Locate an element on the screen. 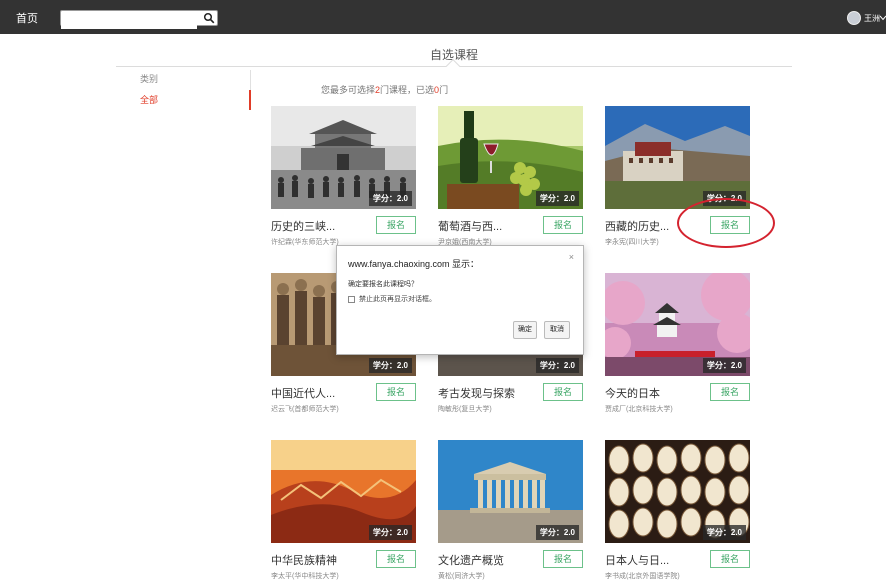 The height and width of the screenshot is (581, 886). close-icon: × is located at coordinates (571, 257).